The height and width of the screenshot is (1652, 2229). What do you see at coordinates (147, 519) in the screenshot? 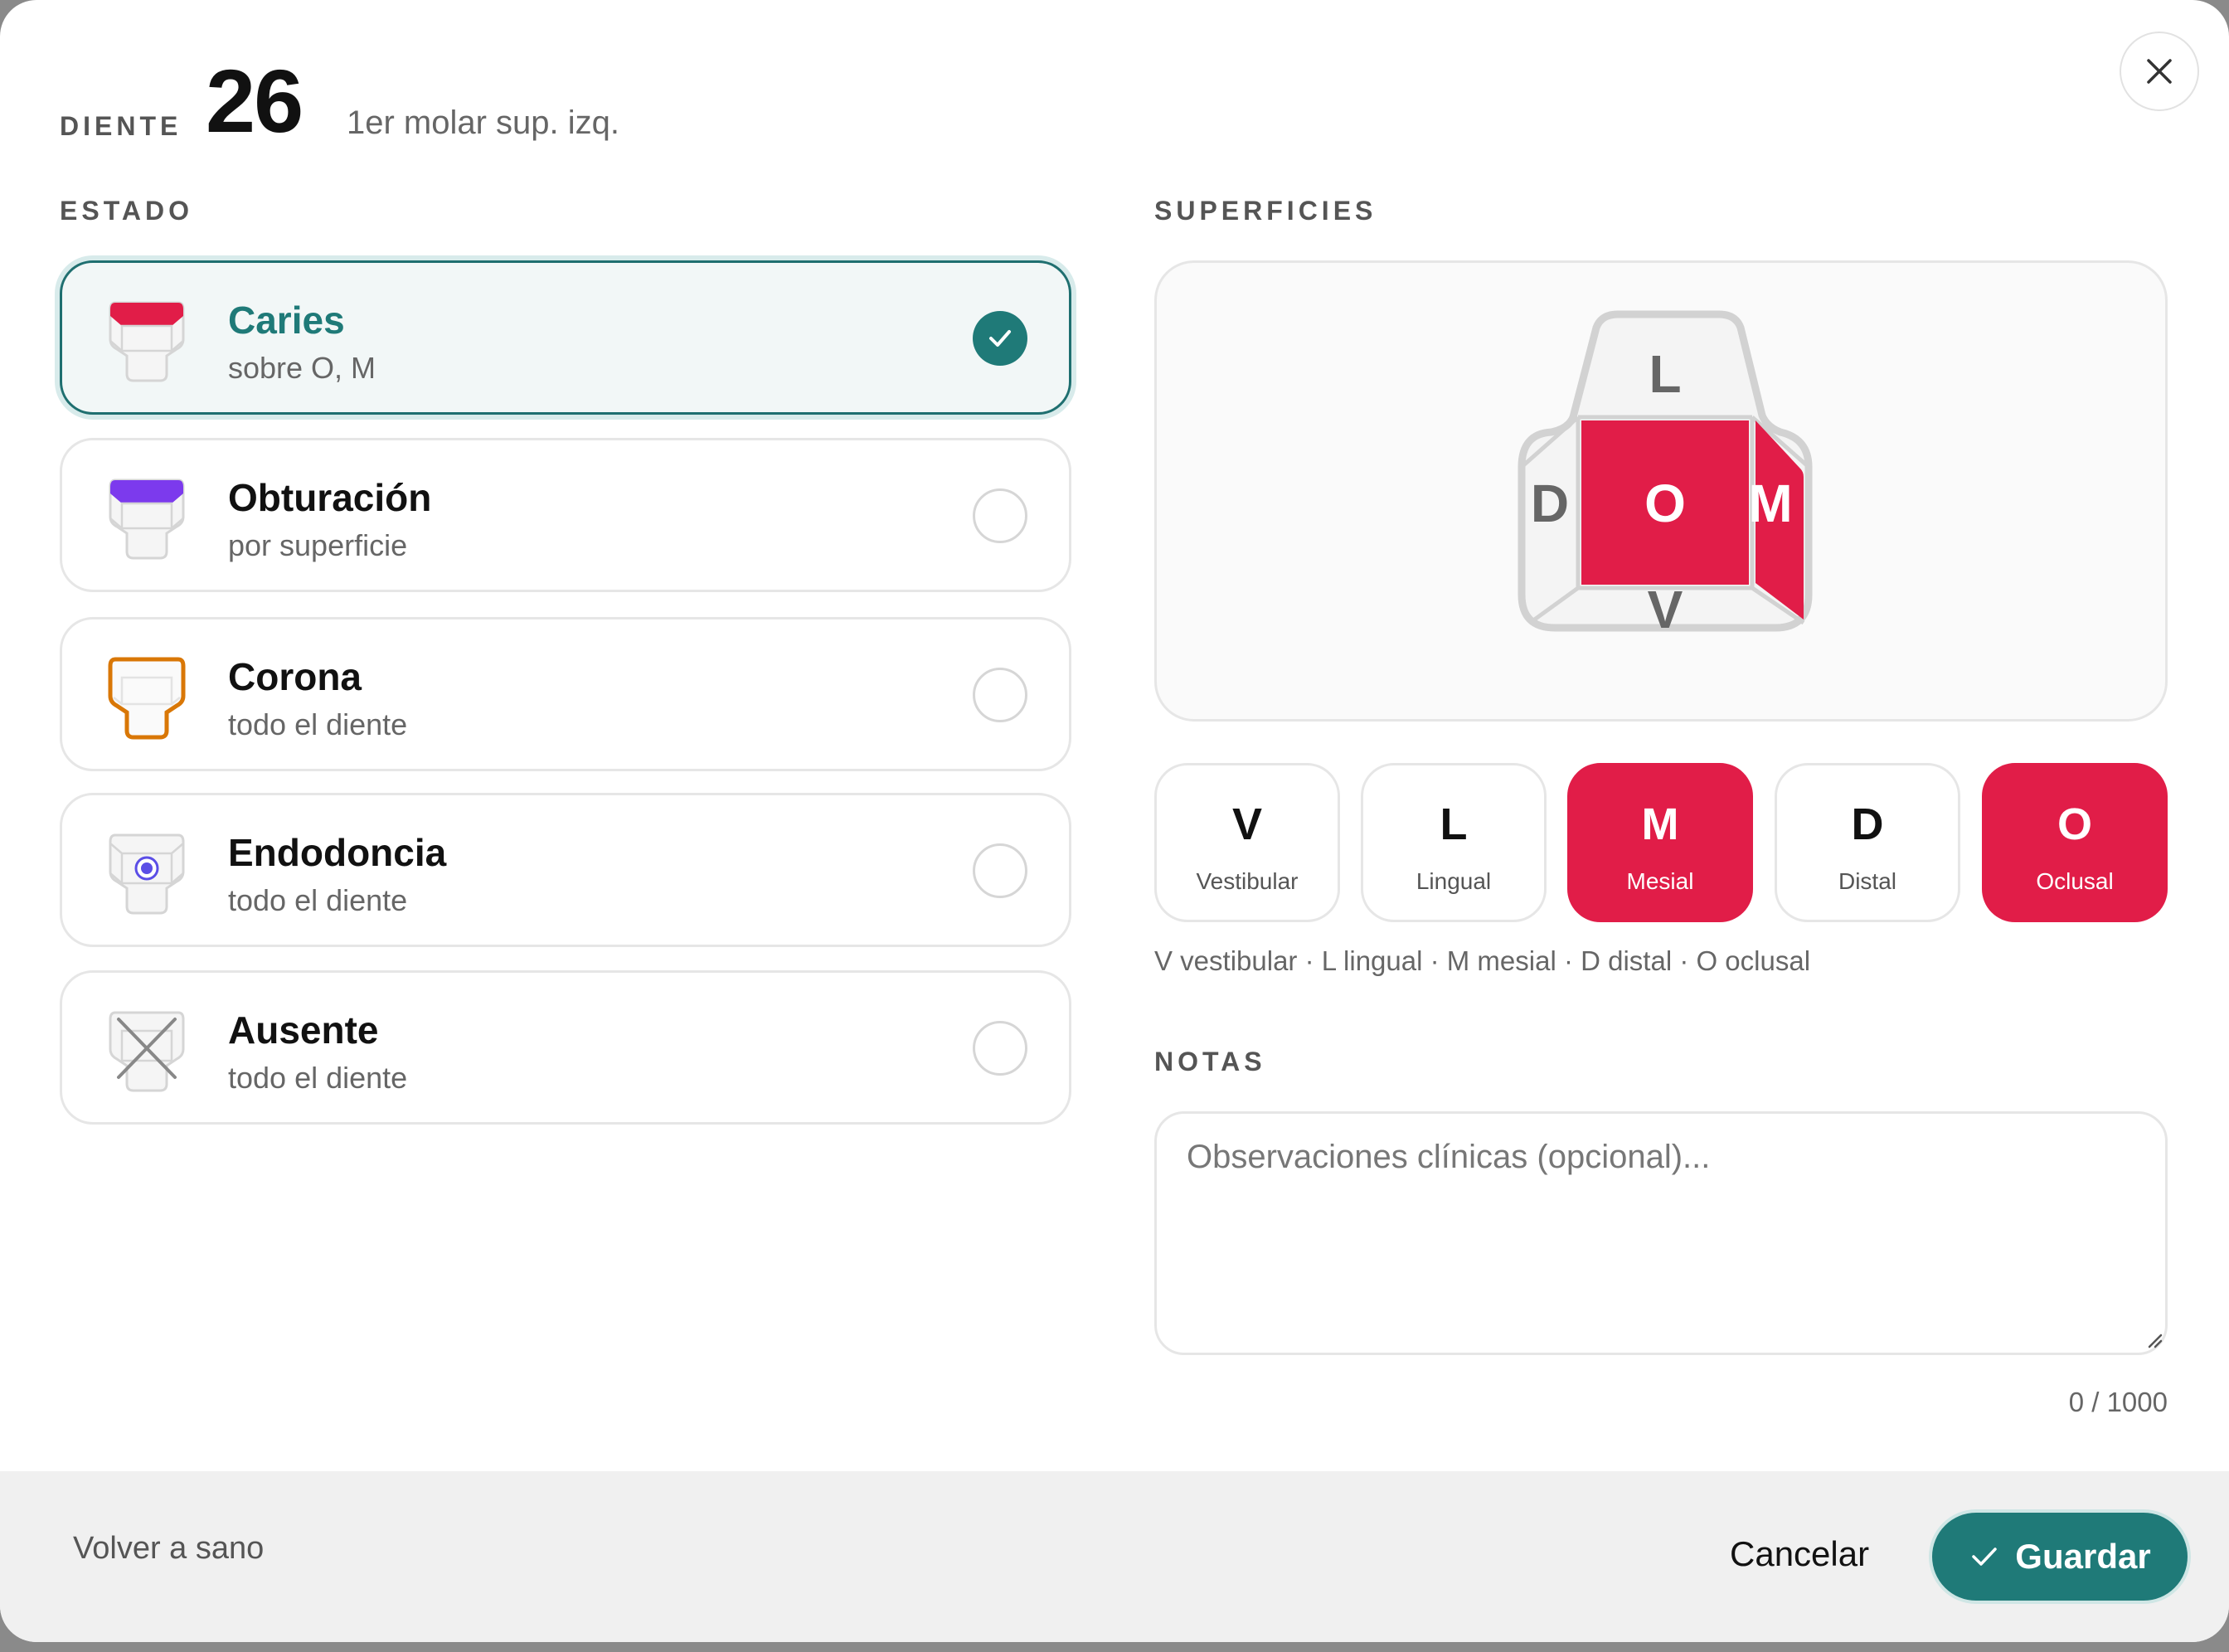
I see `filling-tooth-icon` at bounding box center [147, 519].